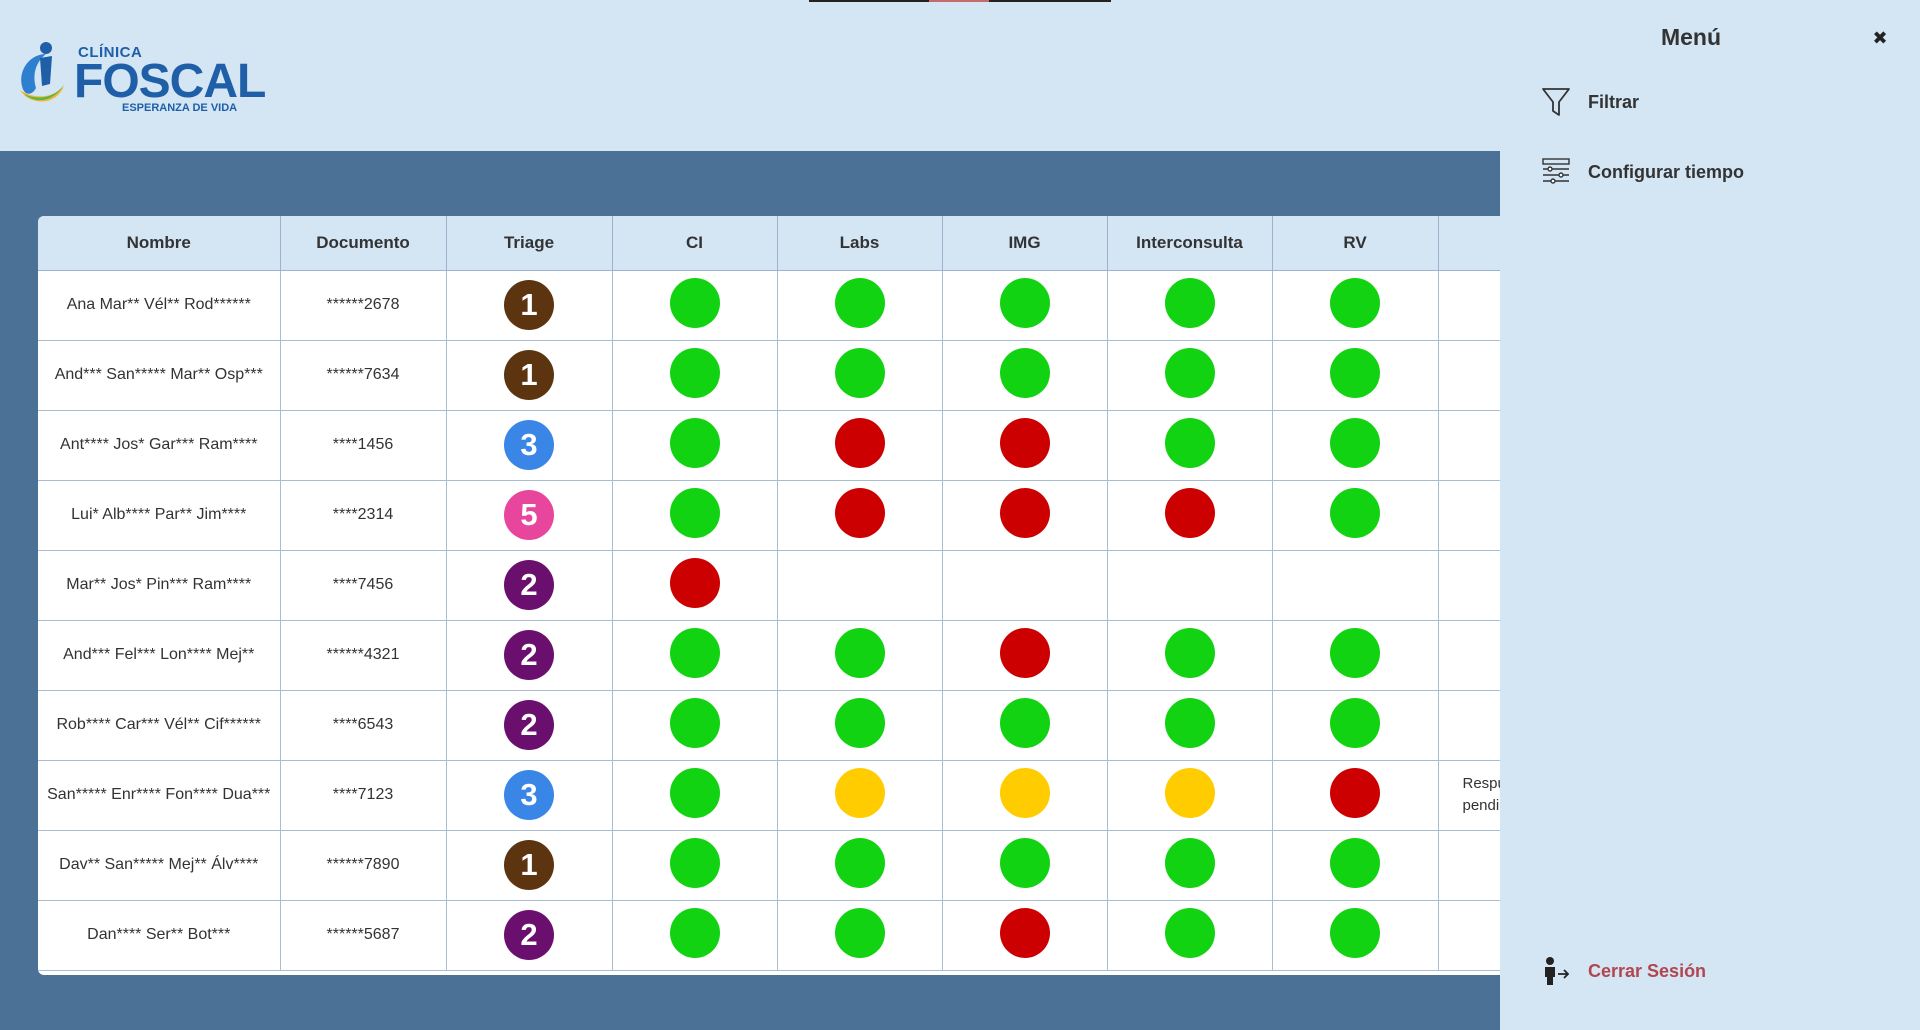 This screenshot has height=1030, width=1920. I want to click on patient-document-cell: ****2314, so click(363, 515).